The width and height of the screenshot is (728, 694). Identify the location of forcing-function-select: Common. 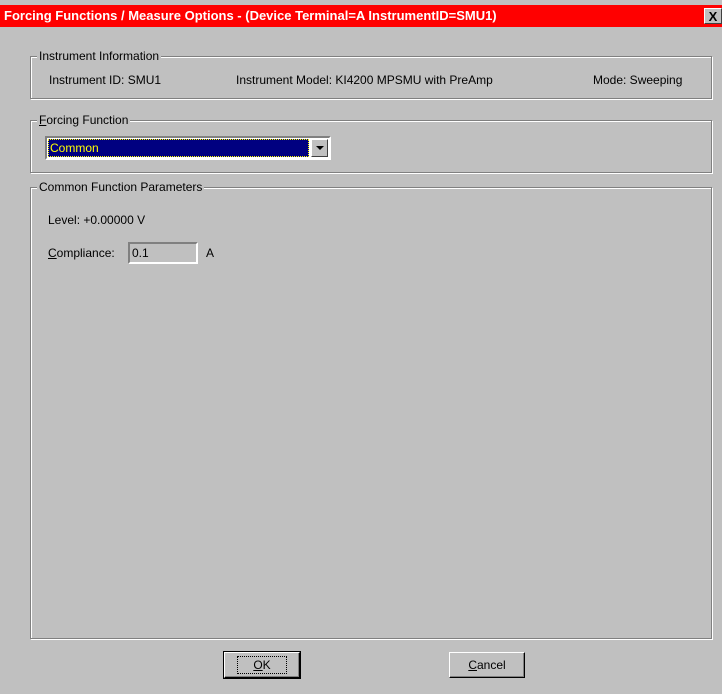
(188, 148).